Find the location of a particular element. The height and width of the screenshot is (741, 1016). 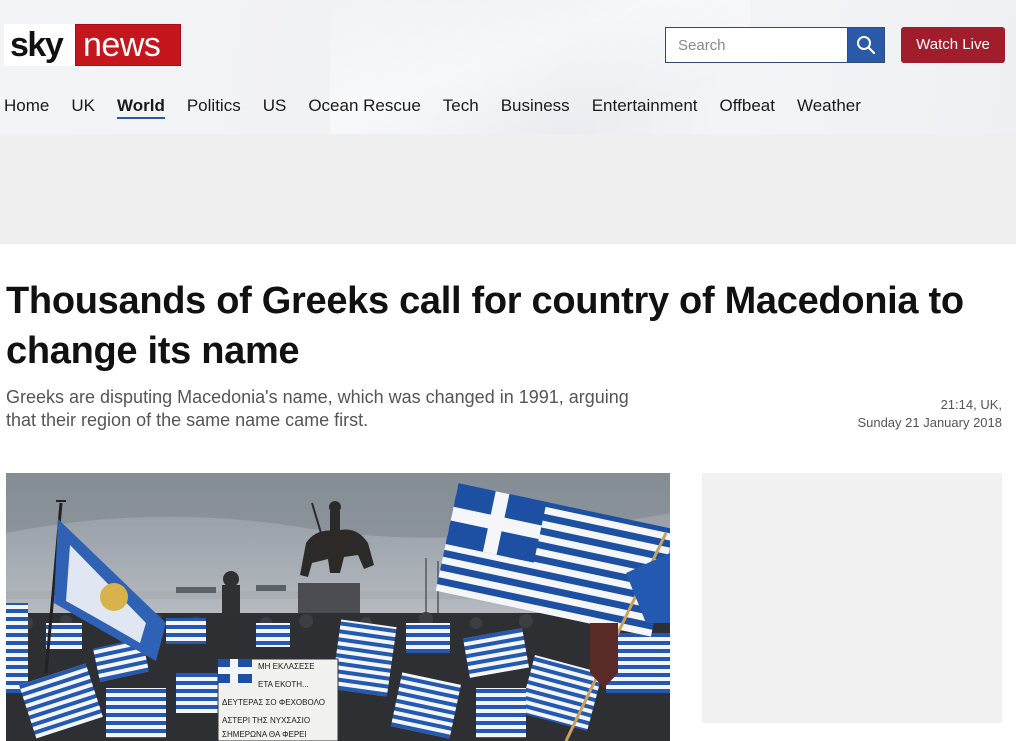

header-sheen is located at coordinates (540, 70).